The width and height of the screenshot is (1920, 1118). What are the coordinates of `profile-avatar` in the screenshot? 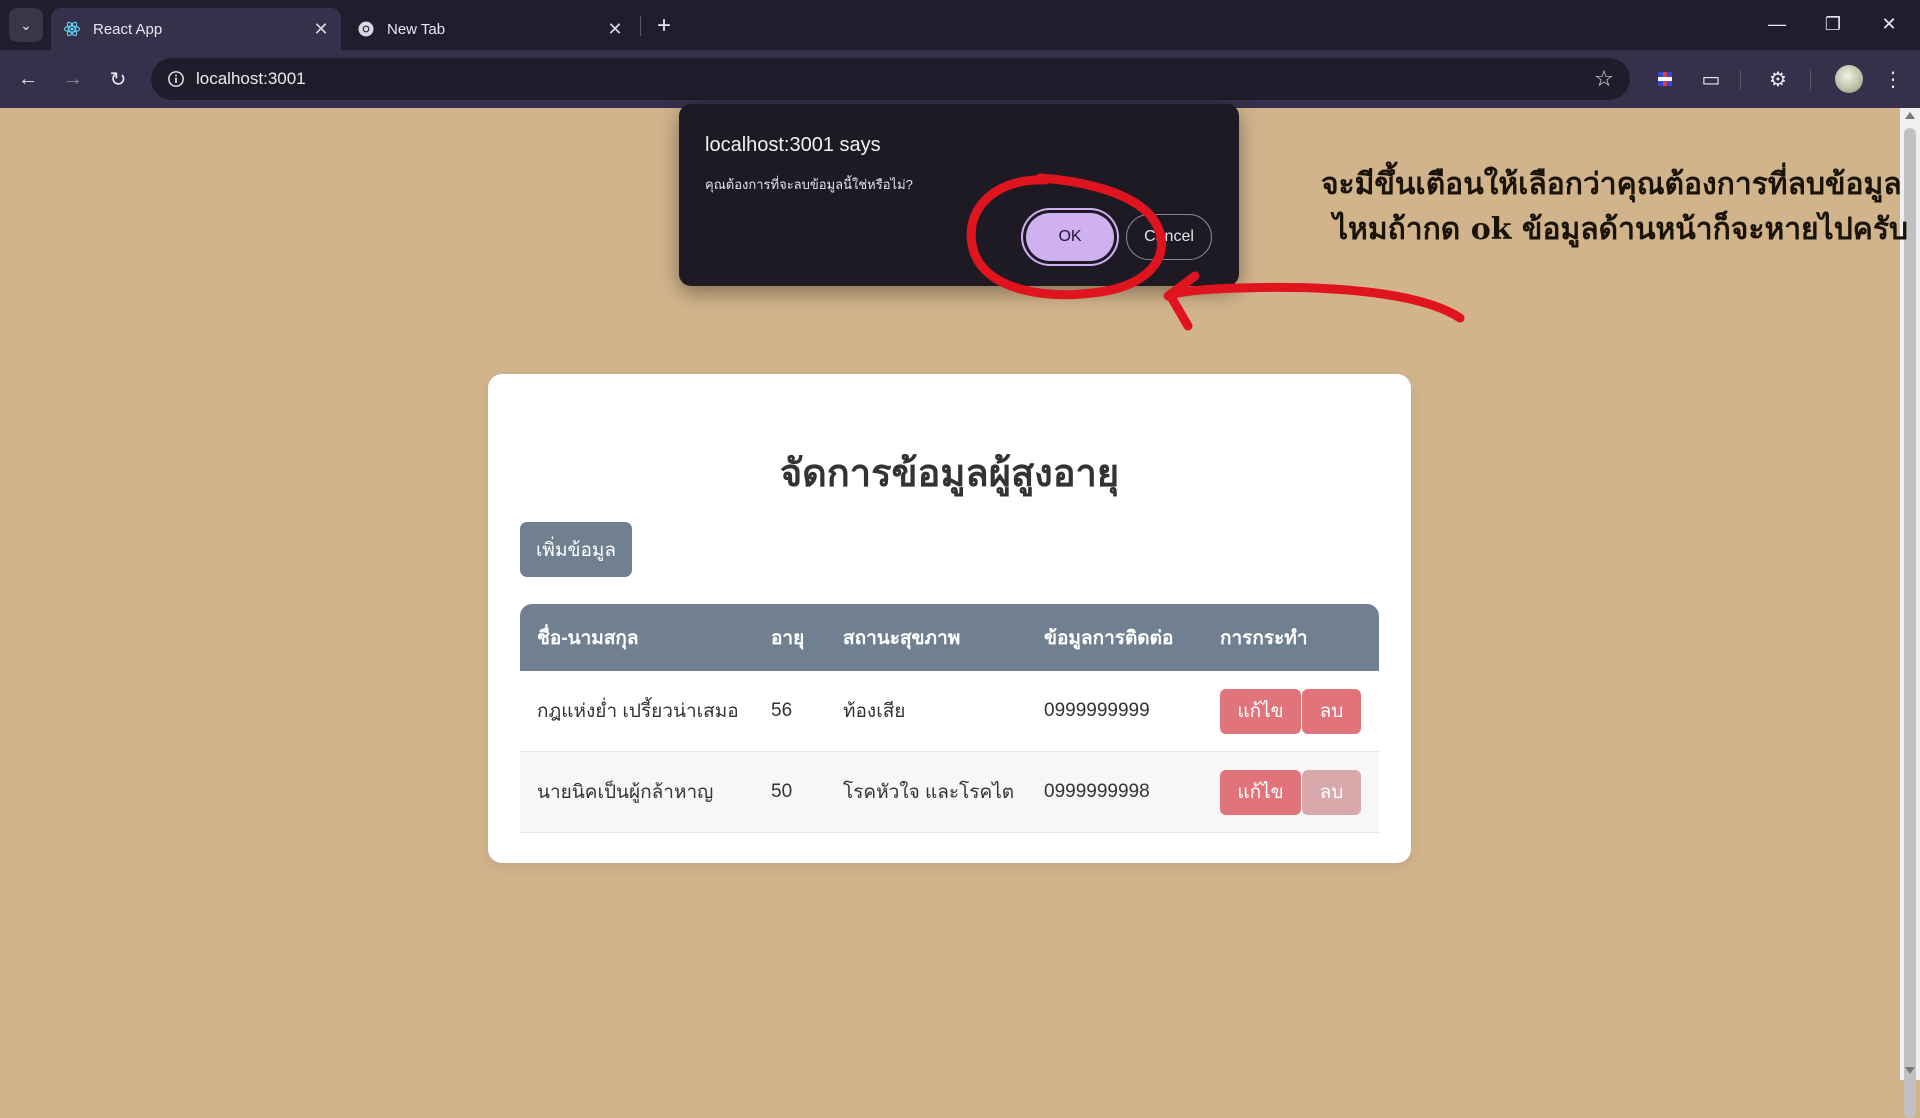 It's located at (1849, 79).